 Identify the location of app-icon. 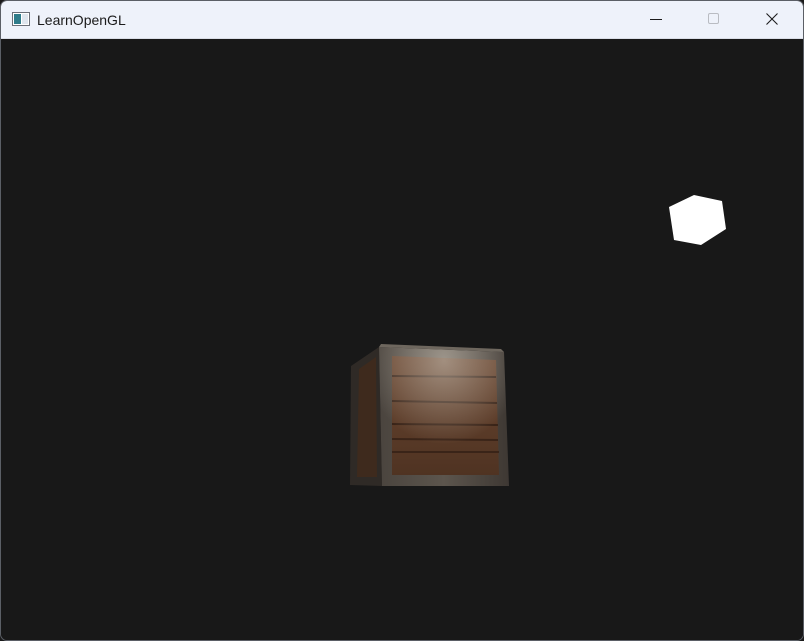
(21, 19).